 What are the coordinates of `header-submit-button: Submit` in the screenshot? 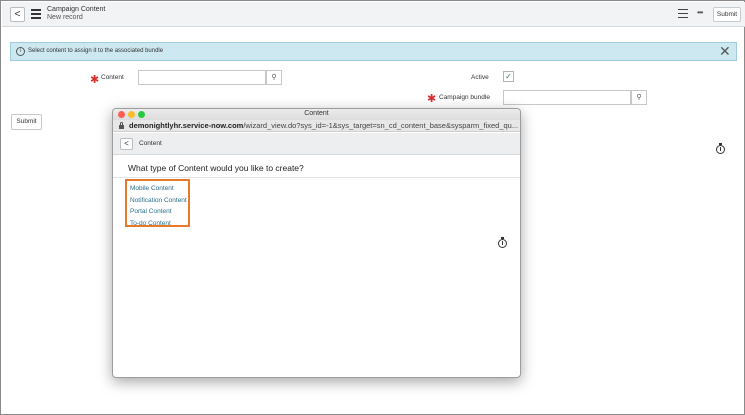 It's located at (727, 14).